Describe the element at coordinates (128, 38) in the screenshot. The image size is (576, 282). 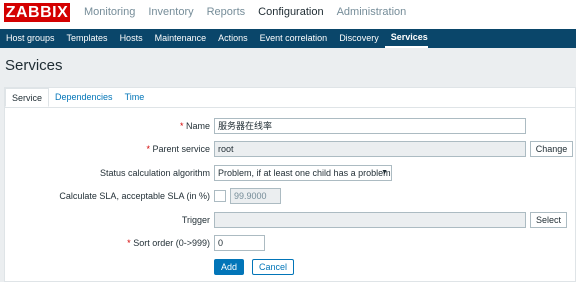
I see `submenu-hosts: Hosts` at that location.